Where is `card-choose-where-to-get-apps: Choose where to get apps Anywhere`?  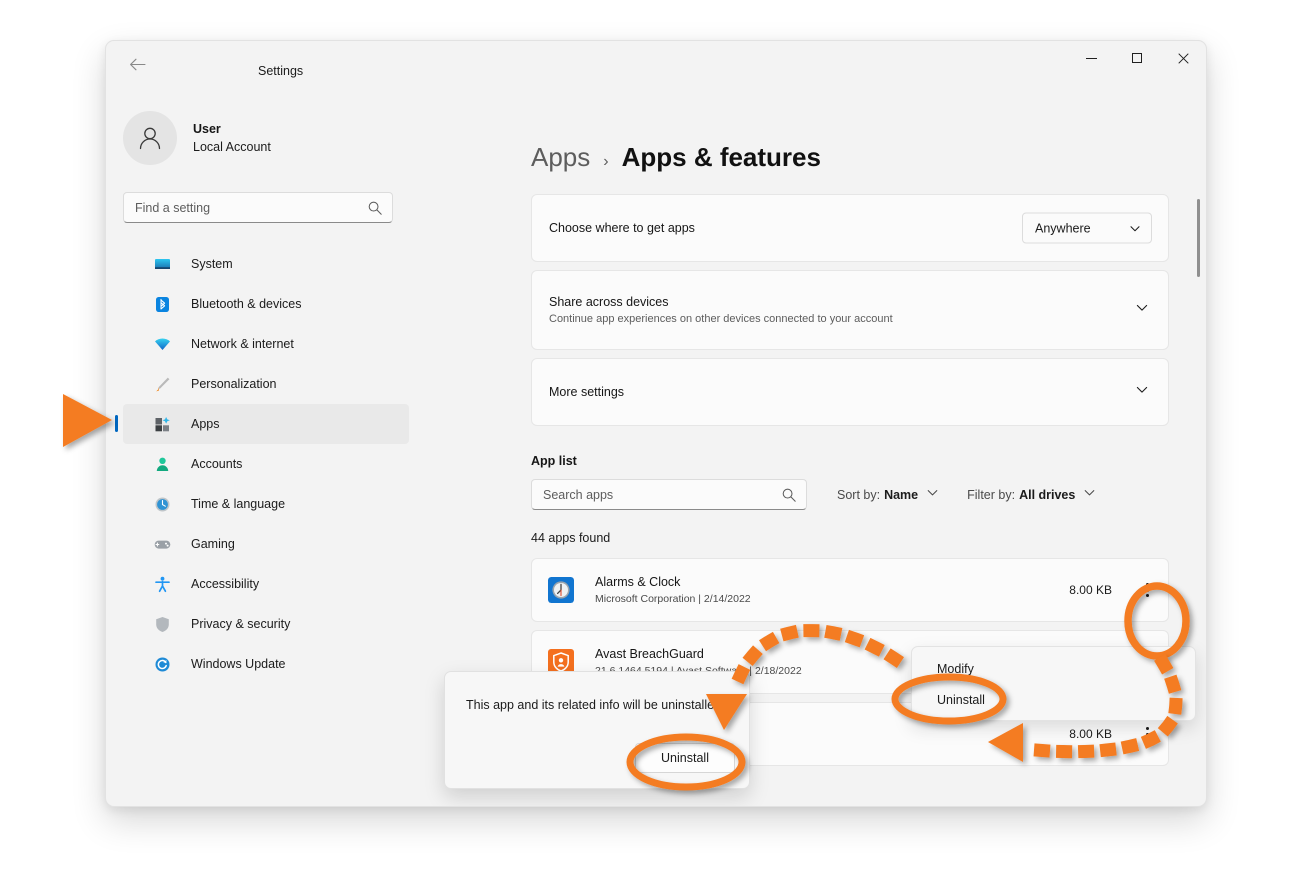
card-choose-where-to-get-apps: Choose where to get apps Anywhere is located at coordinates (850, 228).